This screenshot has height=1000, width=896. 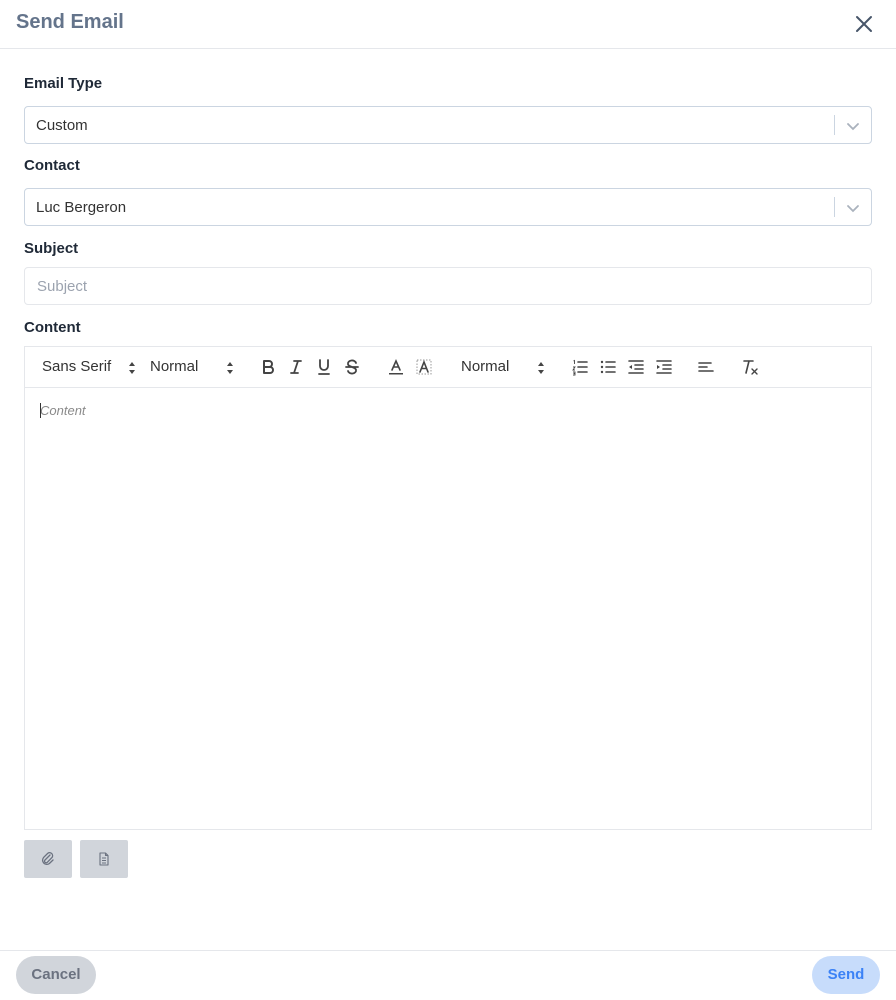 What do you see at coordinates (296, 367) in the screenshot?
I see `italic-icon` at bounding box center [296, 367].